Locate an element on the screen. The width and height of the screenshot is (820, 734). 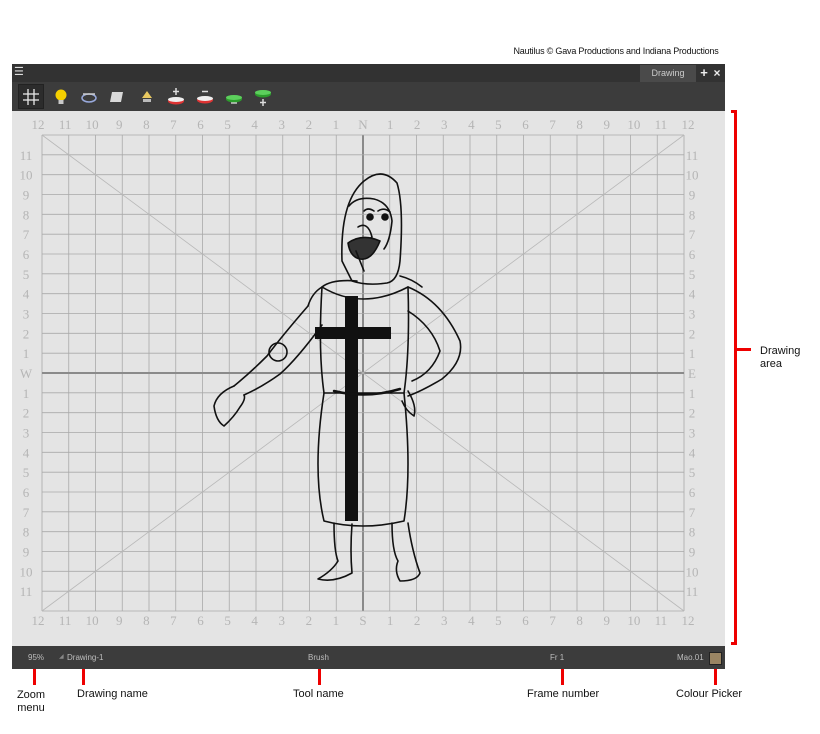
grid-right-label: 7 is located at coordinates (692, 512).